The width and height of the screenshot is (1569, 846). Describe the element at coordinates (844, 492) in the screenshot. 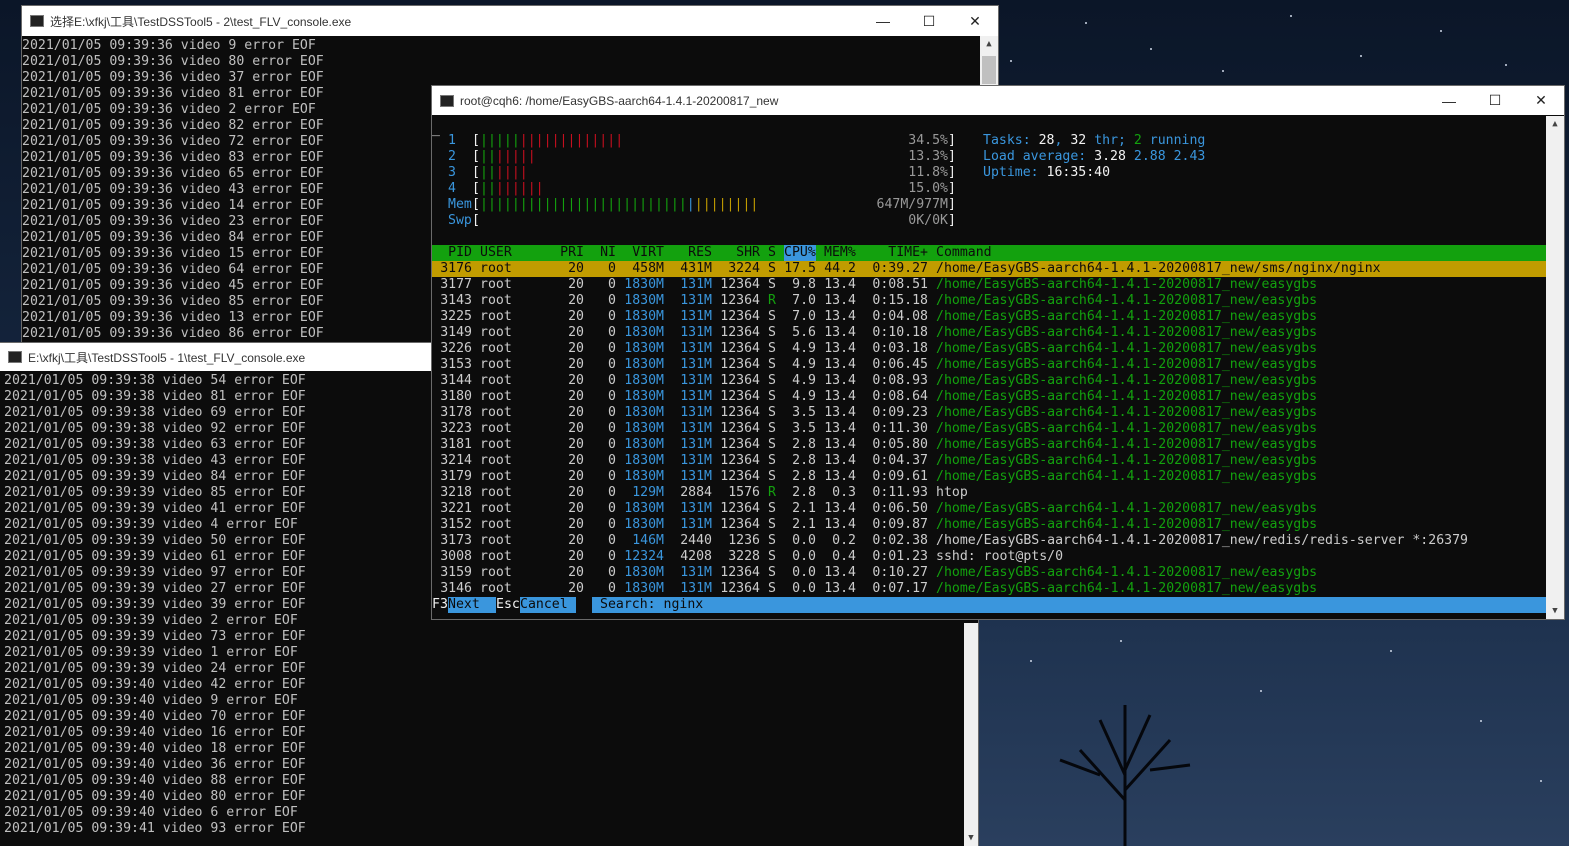

I see `process-mem: 0.3` at that location.